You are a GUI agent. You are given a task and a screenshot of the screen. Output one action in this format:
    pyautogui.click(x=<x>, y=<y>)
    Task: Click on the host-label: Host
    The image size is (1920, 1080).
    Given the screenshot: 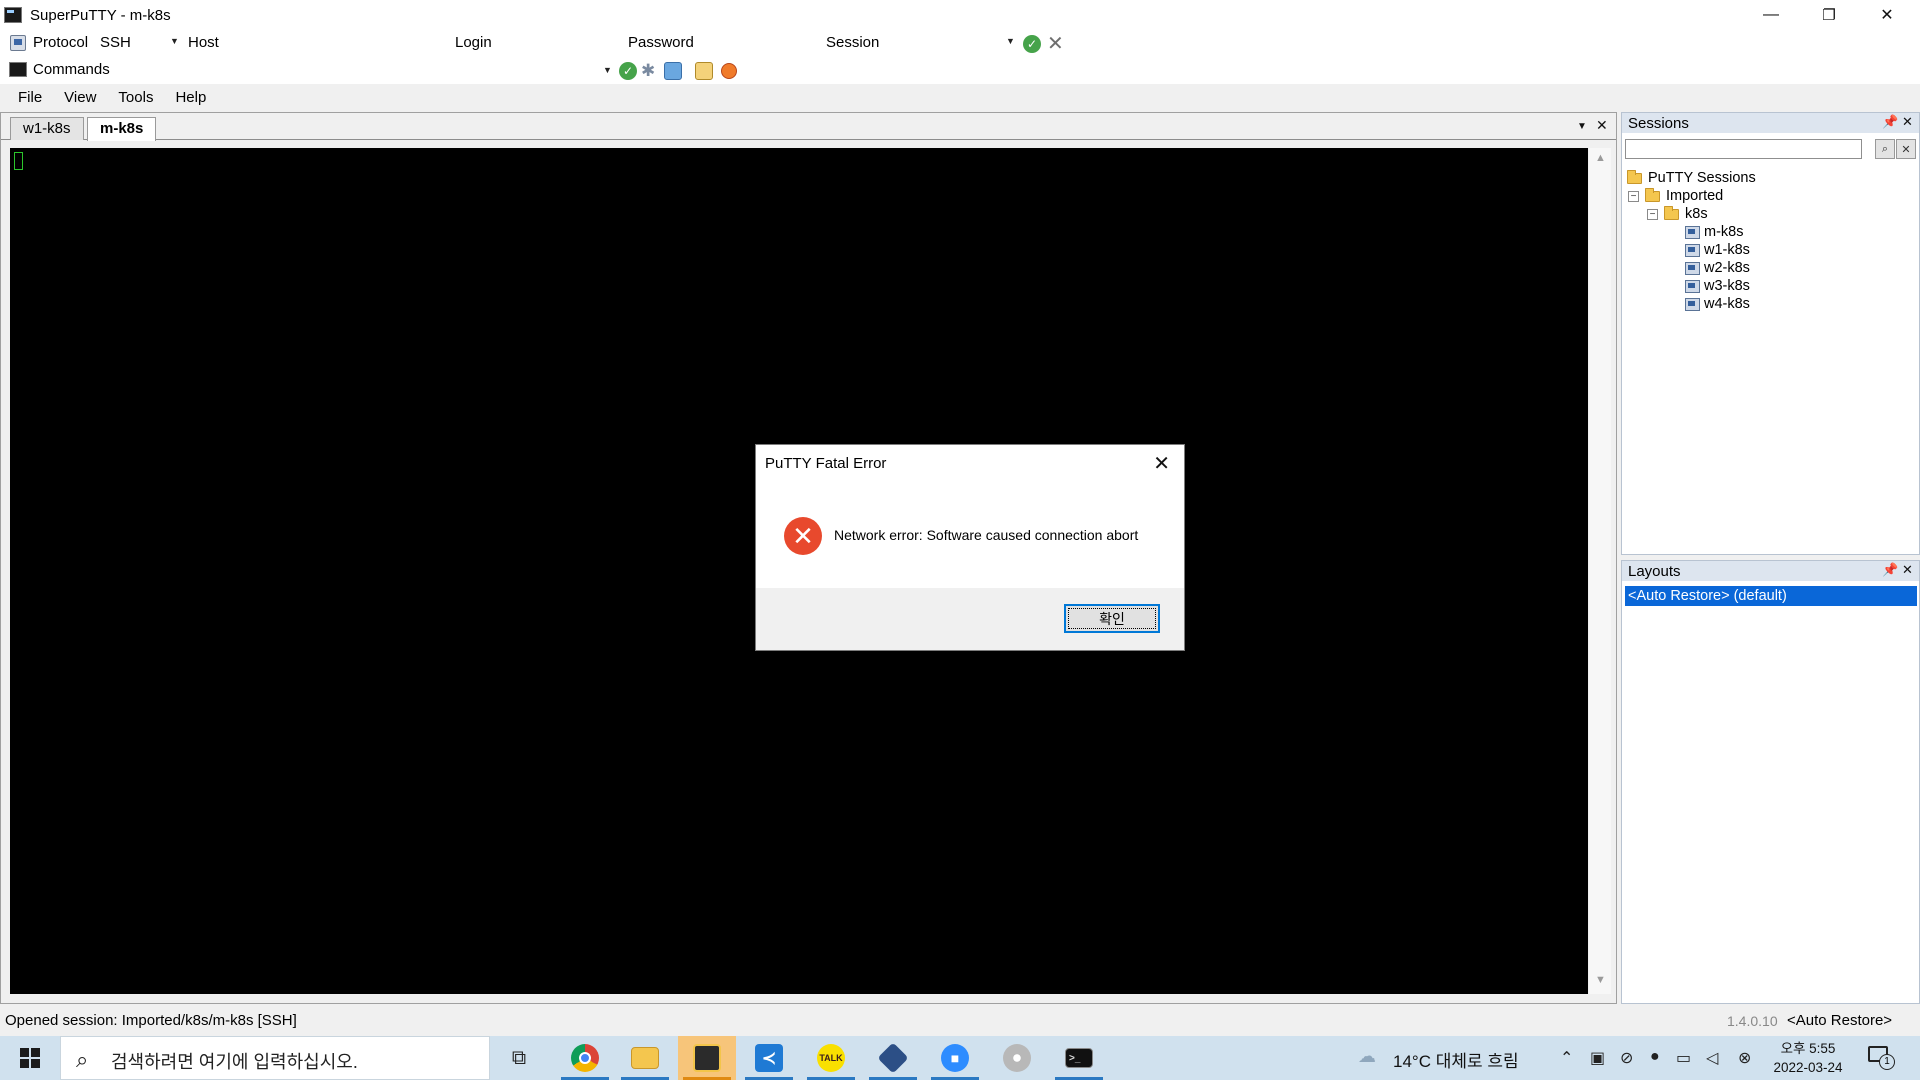 What is the action you would take?
    pyautogui.click(x=203, y=42)
    